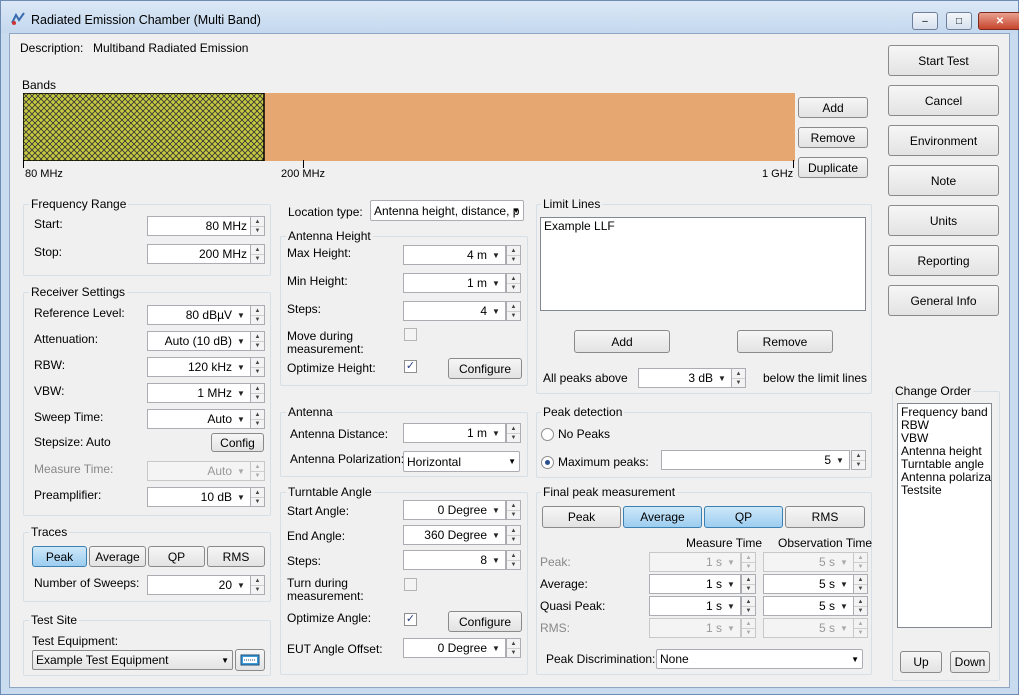 The height and width of the screenshot is (695, 1019). I want to click on band-bar, so click(409, 127).